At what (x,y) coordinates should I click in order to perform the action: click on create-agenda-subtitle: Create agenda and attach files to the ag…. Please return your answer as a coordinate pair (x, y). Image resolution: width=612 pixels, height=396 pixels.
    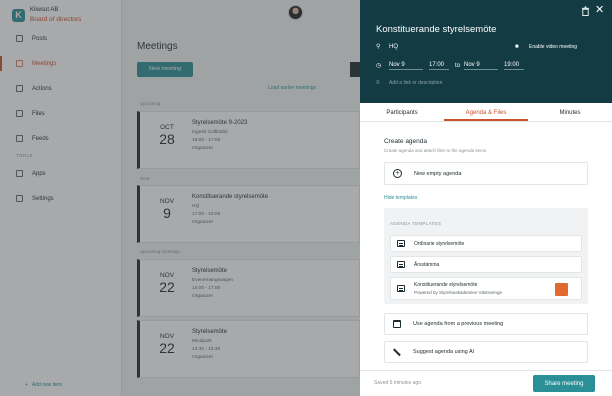
    Looking at the image, I should click on (435, 150).